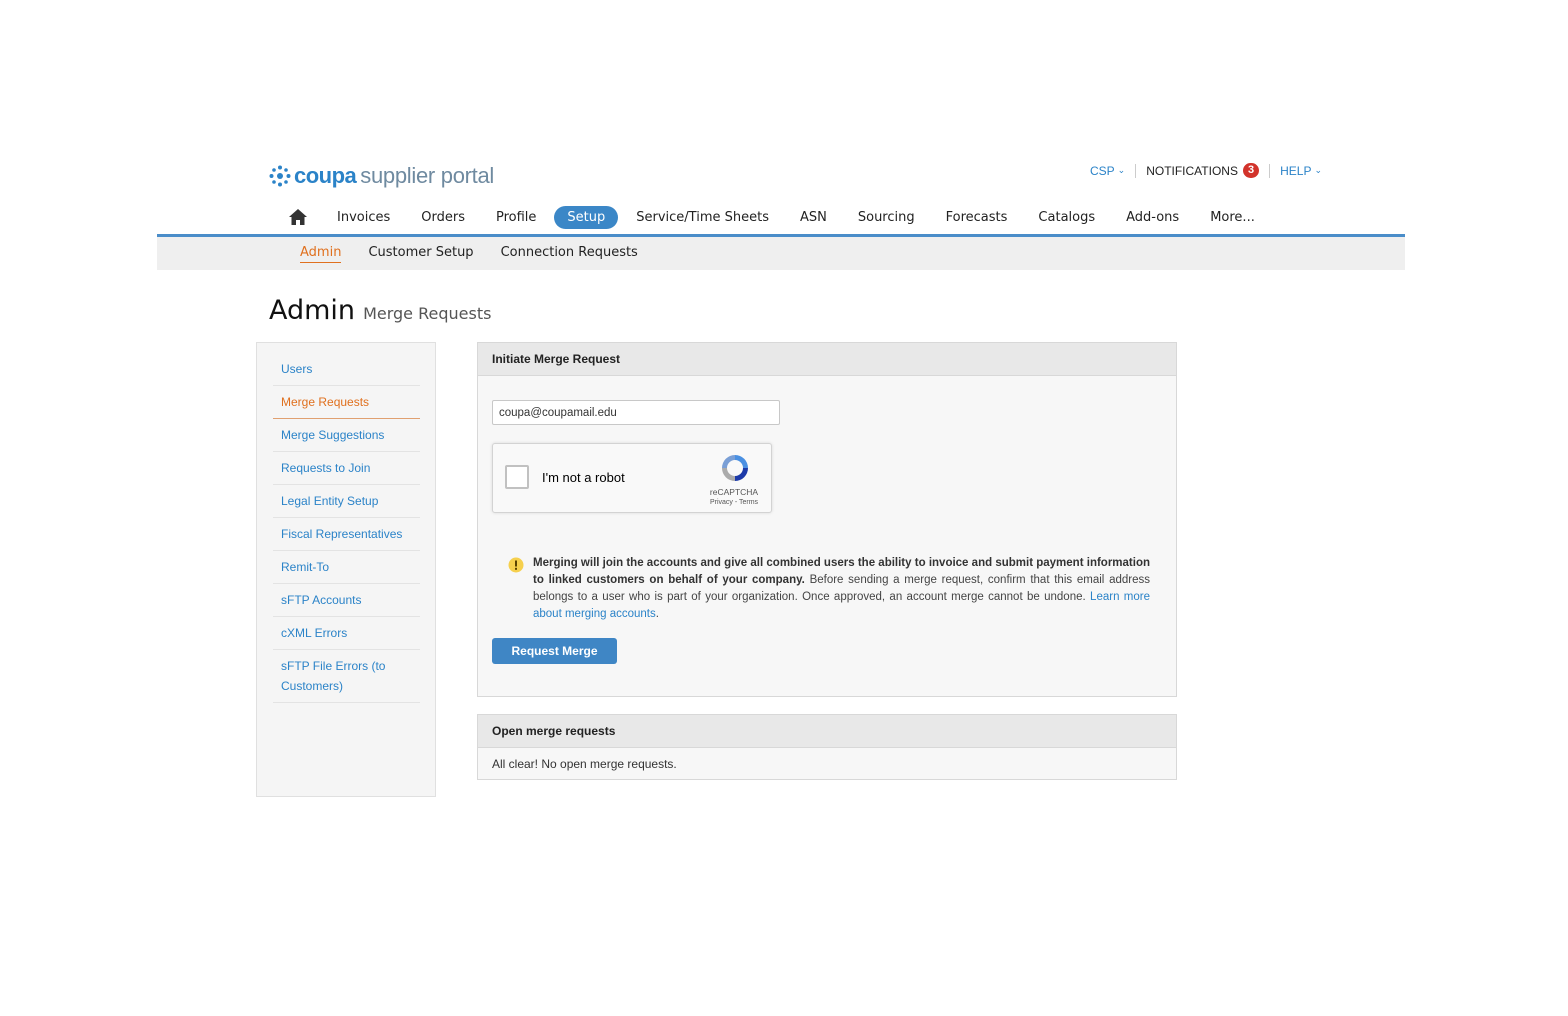 Image resolution: width=1568 pixels, height=1016 pixels. Describe the element at coordinates (443, 217) in the screenshot. I see `nav-orders: Orders` at that location.